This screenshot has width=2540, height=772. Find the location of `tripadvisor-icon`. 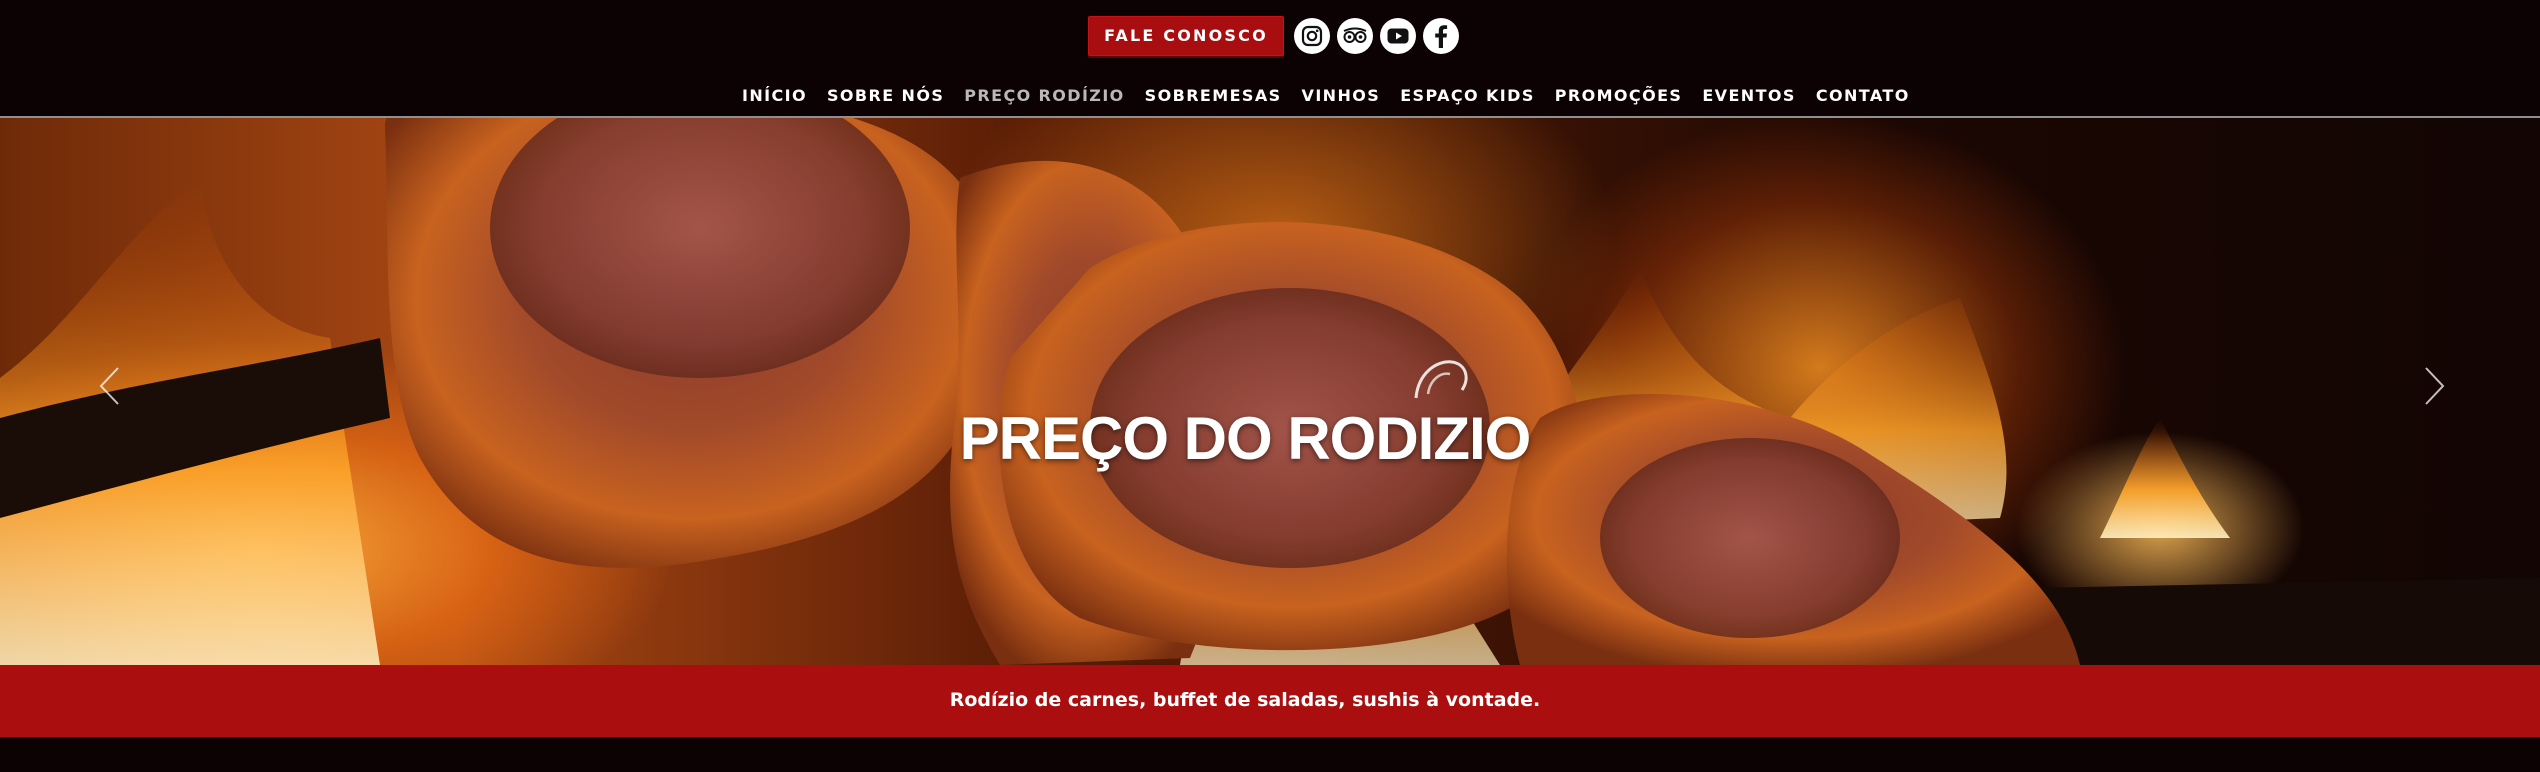

tripadvisor-icon is located at coordinates (1355, 36).